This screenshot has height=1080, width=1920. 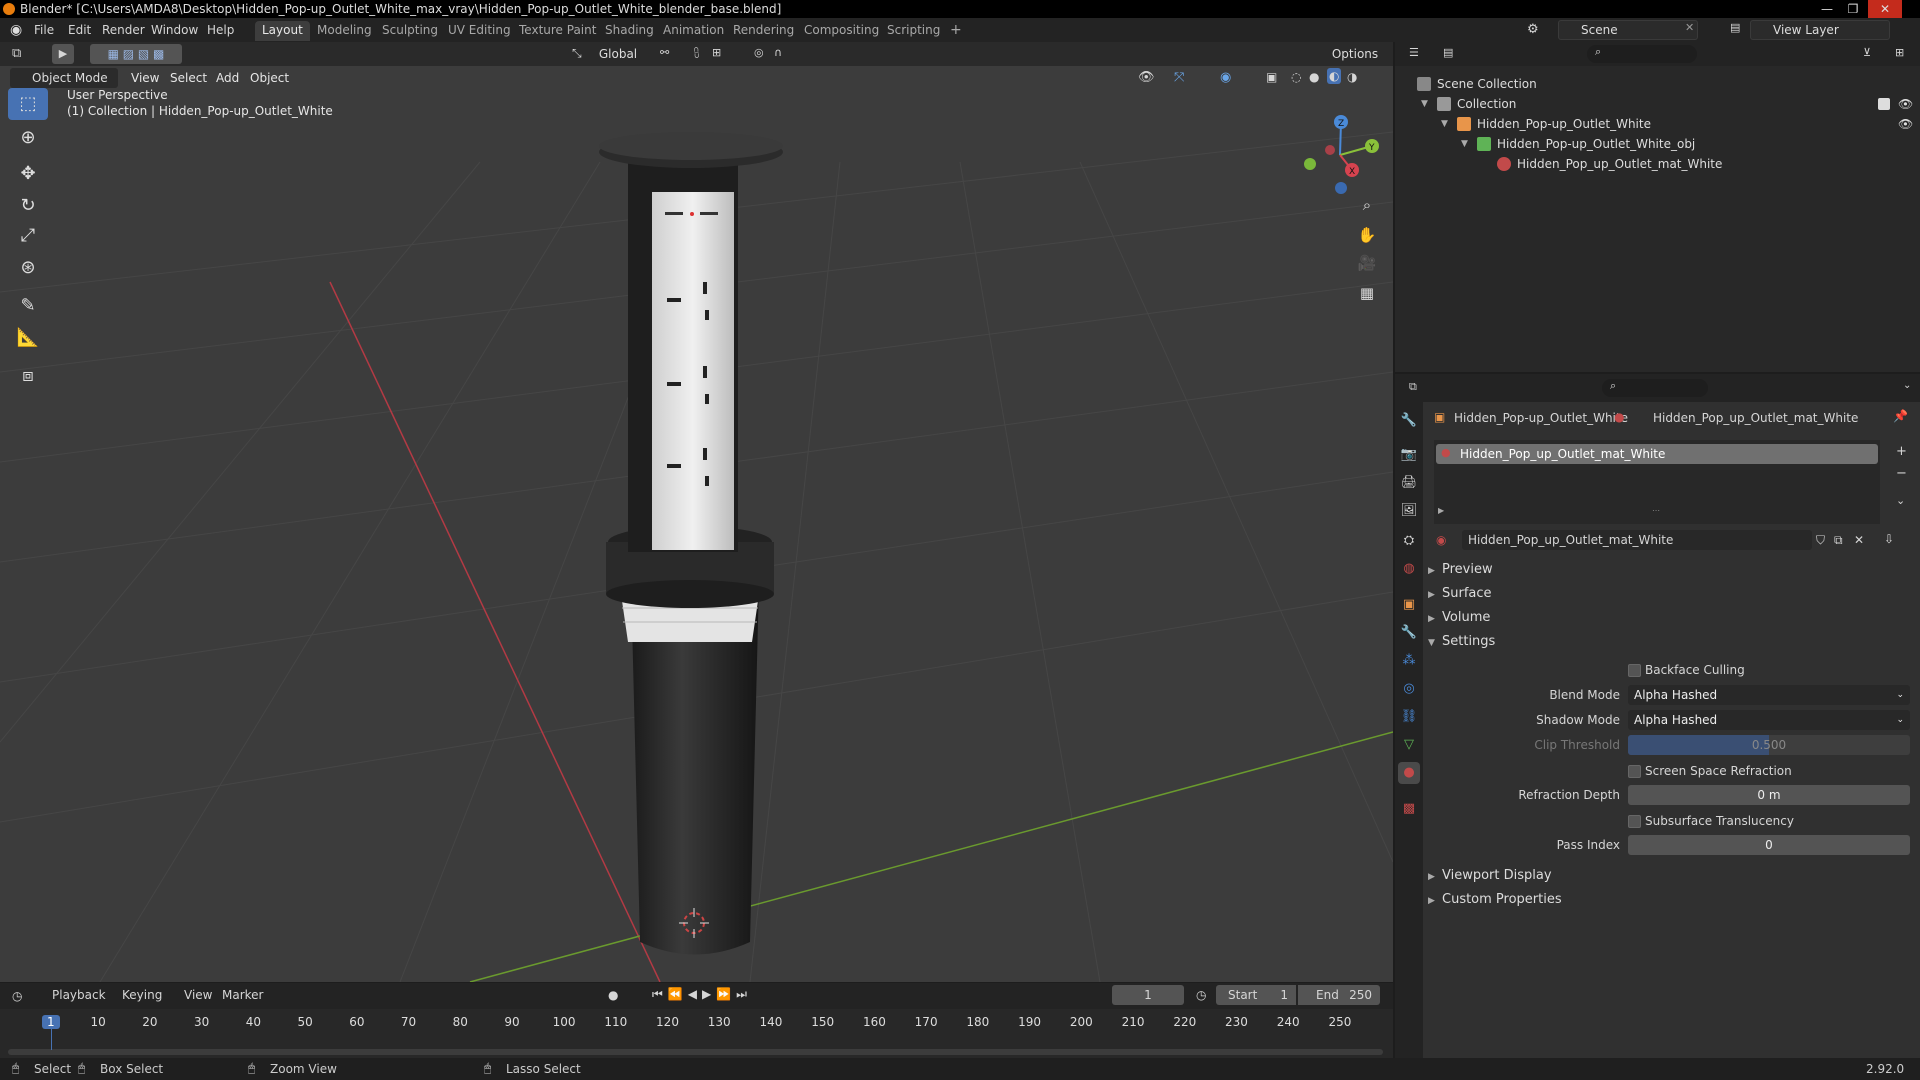 What do you see at coordinates (1820, 540) in the screenshot?
I see `fake-user-icon: ⛉` at bounding box center [1820, 540].